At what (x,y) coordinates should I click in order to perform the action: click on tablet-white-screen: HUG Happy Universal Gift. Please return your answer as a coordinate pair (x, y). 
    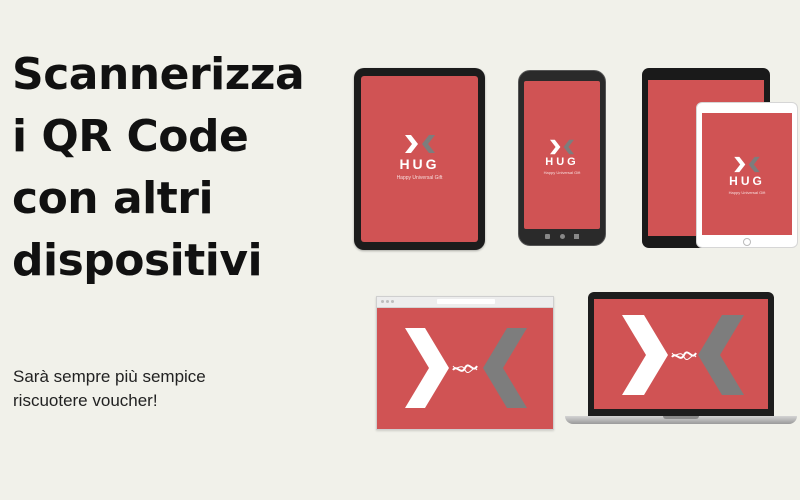
    Looking at the image, I should click on (747, 174).